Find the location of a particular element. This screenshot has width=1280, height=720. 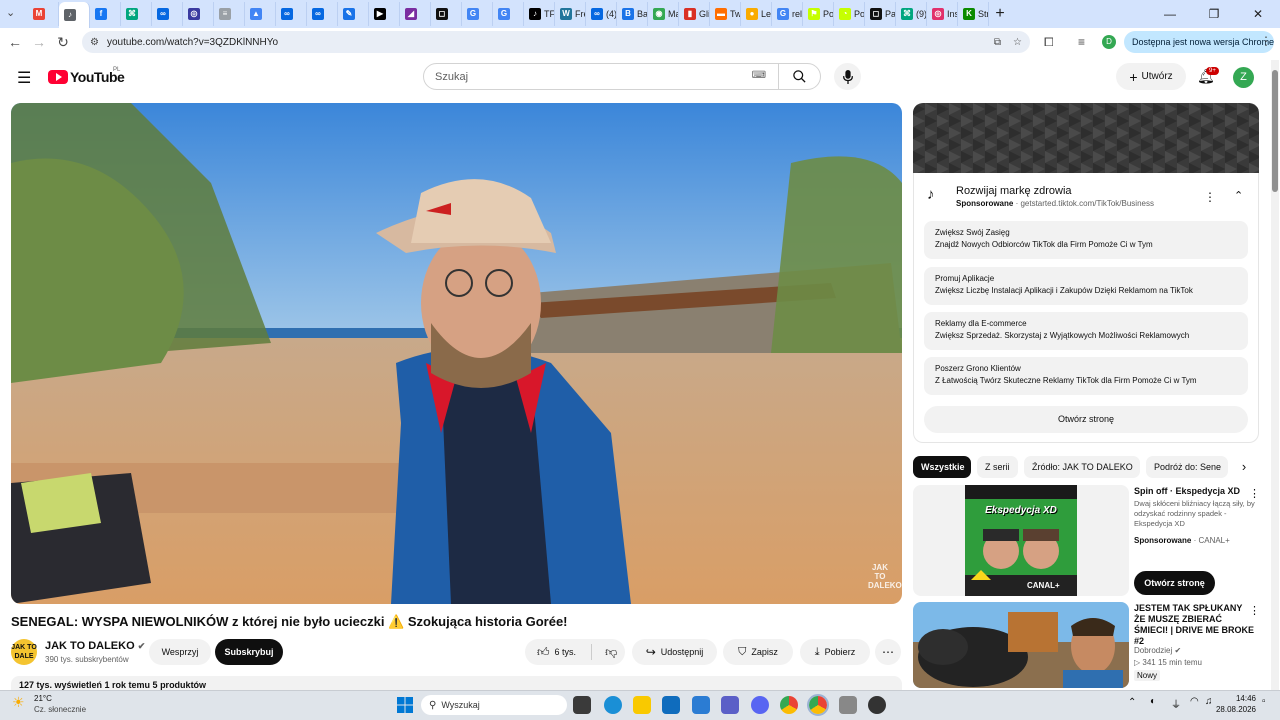

browser-menu-icon: ⋮ is located at coordinates (1266, 41).